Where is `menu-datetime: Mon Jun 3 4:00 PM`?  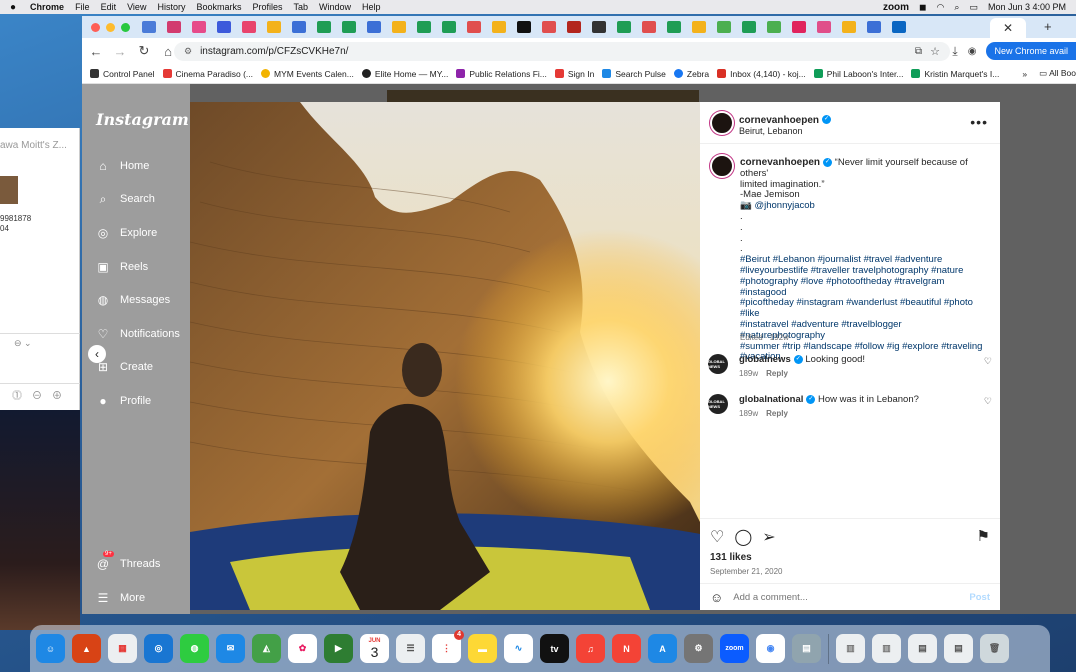 menu-datetime: Mon Jun 3 4:00 PM is located at coordinates (1027, 7).